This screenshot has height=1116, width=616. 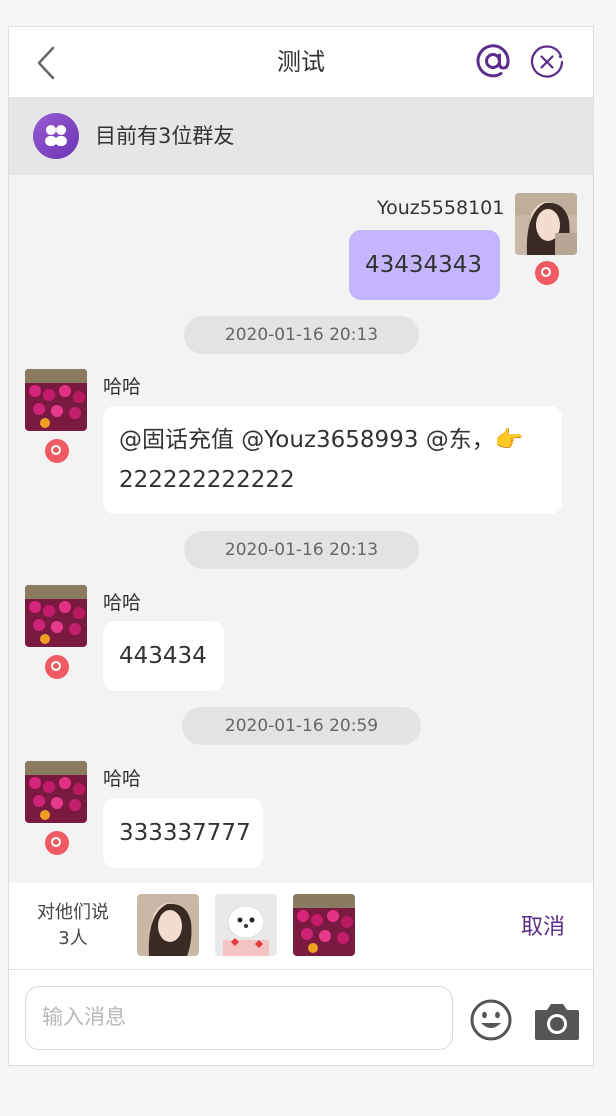 I want to click on mention-button, so click(x=493, y=61).